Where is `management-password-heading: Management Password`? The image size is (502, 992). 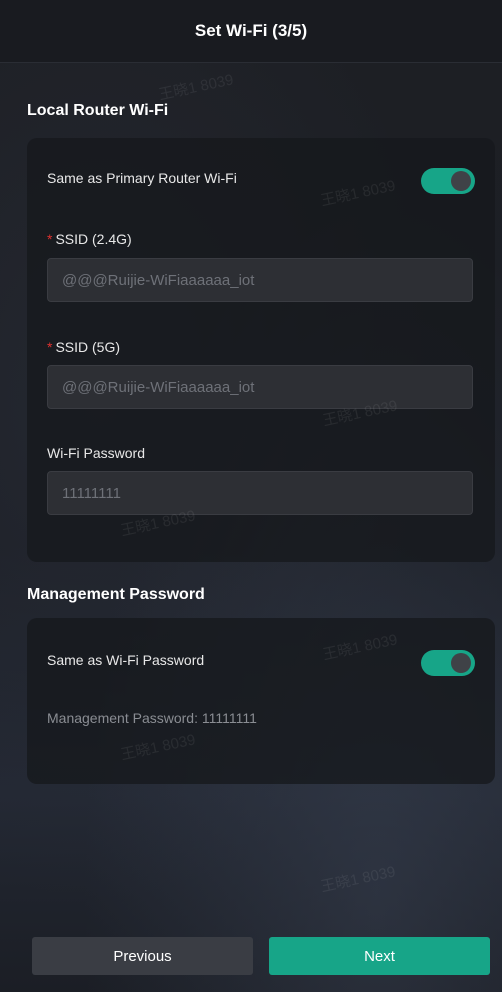 management-password-heading: Management Password is located at coordinates (116, 594).